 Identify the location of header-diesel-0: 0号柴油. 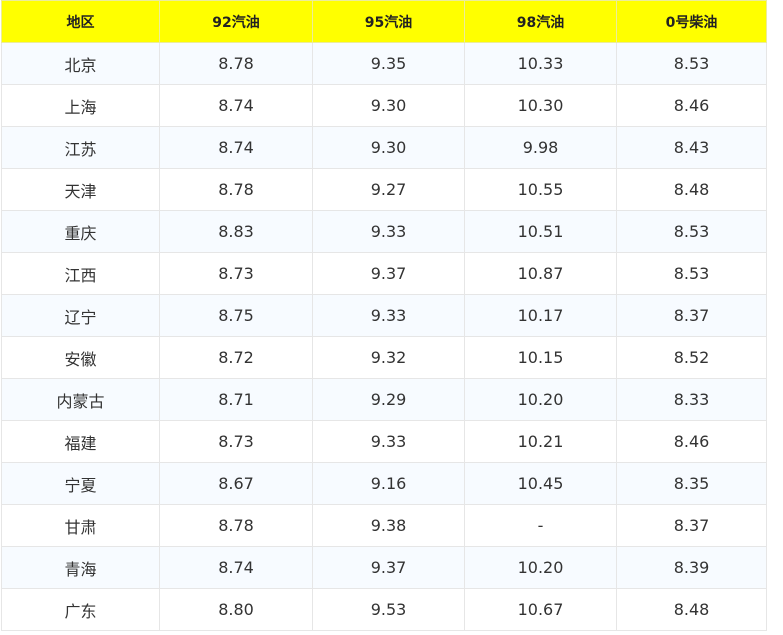
(691, 21).